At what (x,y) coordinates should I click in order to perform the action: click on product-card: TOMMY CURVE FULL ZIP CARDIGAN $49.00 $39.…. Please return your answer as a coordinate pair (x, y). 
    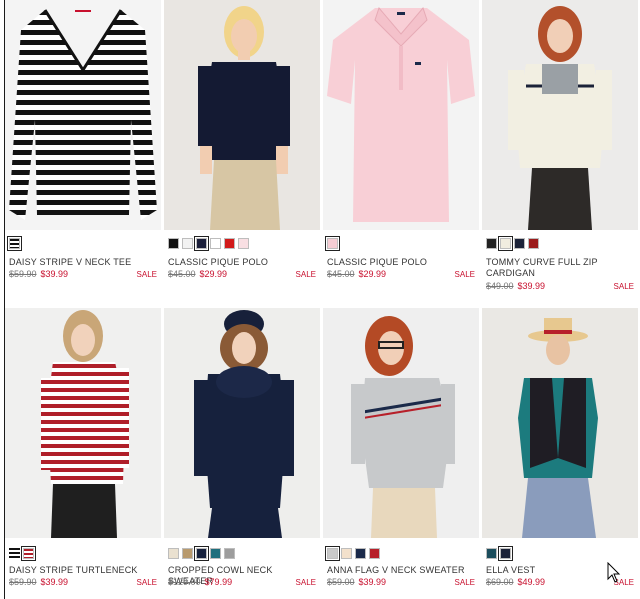
    Looking at the image, I should click on (560, 150).